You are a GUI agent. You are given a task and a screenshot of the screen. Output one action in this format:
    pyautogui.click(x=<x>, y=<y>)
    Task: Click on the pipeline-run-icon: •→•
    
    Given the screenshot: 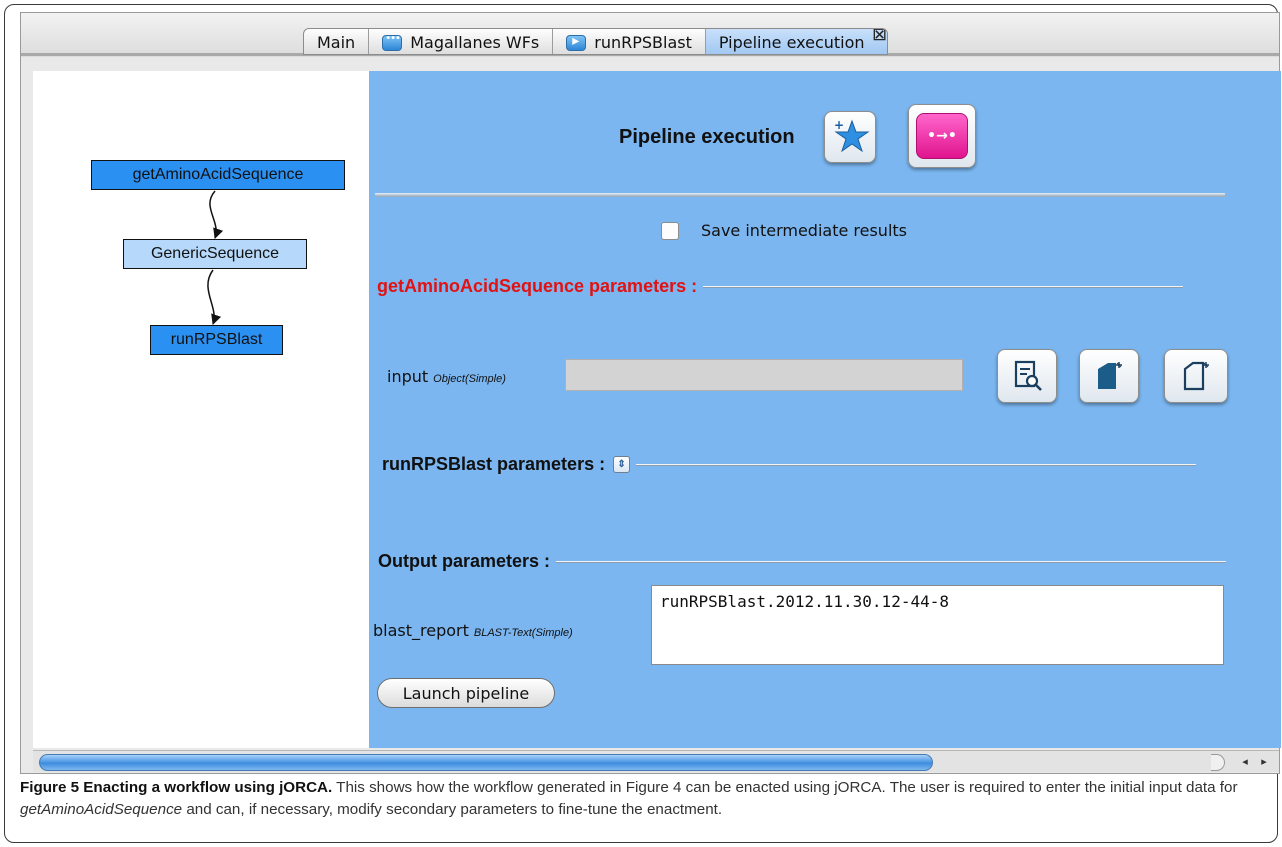 What is the action you would take?
    pyautogui.click(x=942, y=136)
    